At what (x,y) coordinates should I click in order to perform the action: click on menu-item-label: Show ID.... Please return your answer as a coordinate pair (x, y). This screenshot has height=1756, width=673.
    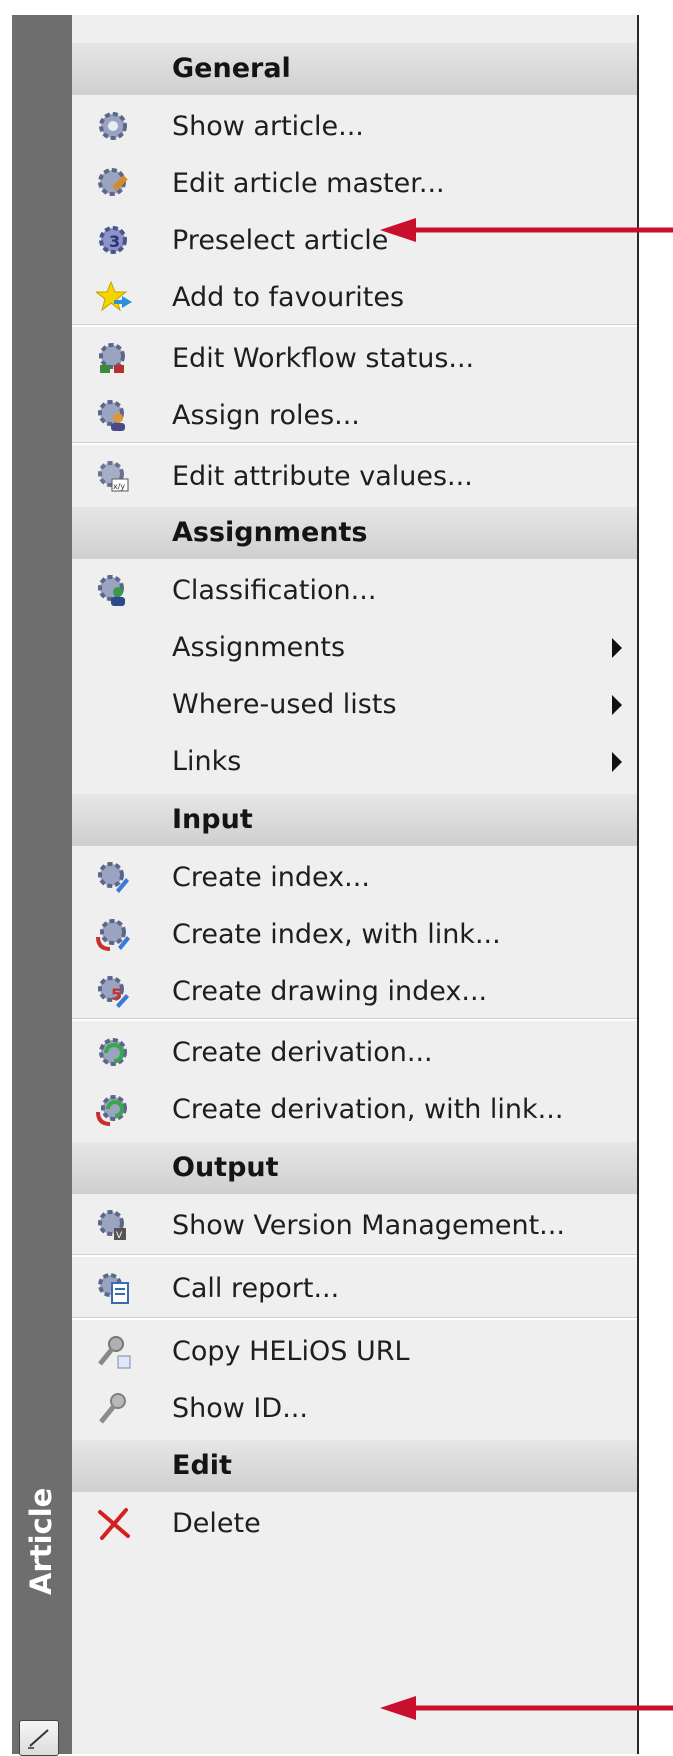
    Looking at the image, I should click on (240, 1408).